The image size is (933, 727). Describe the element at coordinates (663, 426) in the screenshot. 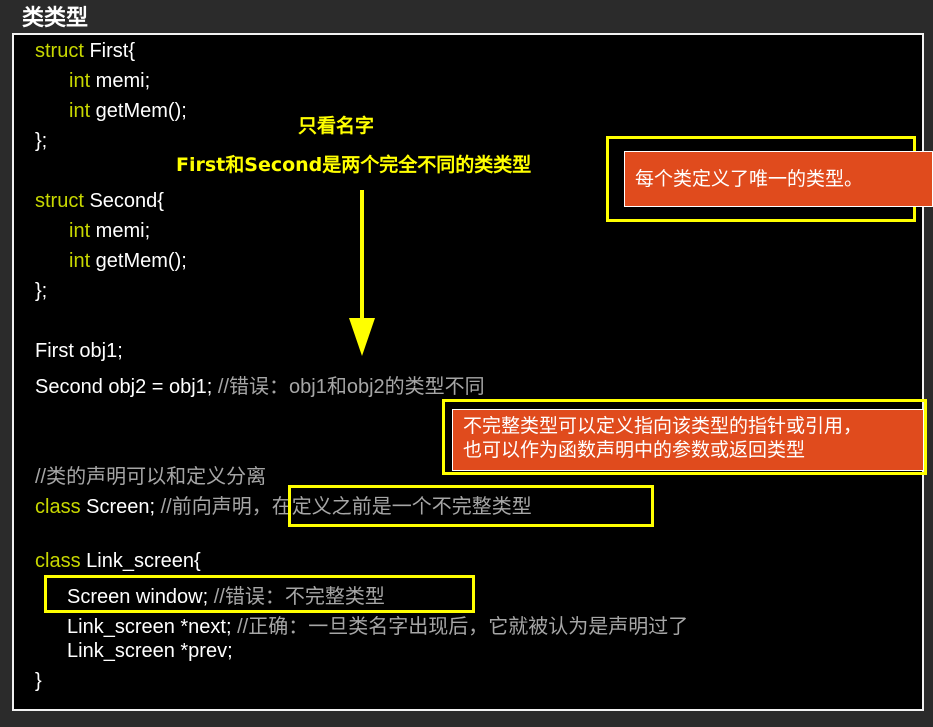

I see `callout-line: 不完整类型可以定义指向该类型的指针或引用，` at that location.